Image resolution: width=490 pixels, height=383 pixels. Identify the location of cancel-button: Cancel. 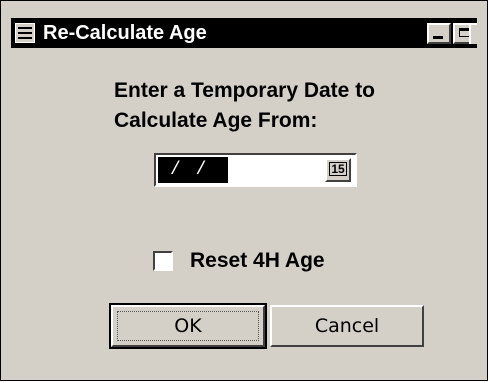
(347, 326).